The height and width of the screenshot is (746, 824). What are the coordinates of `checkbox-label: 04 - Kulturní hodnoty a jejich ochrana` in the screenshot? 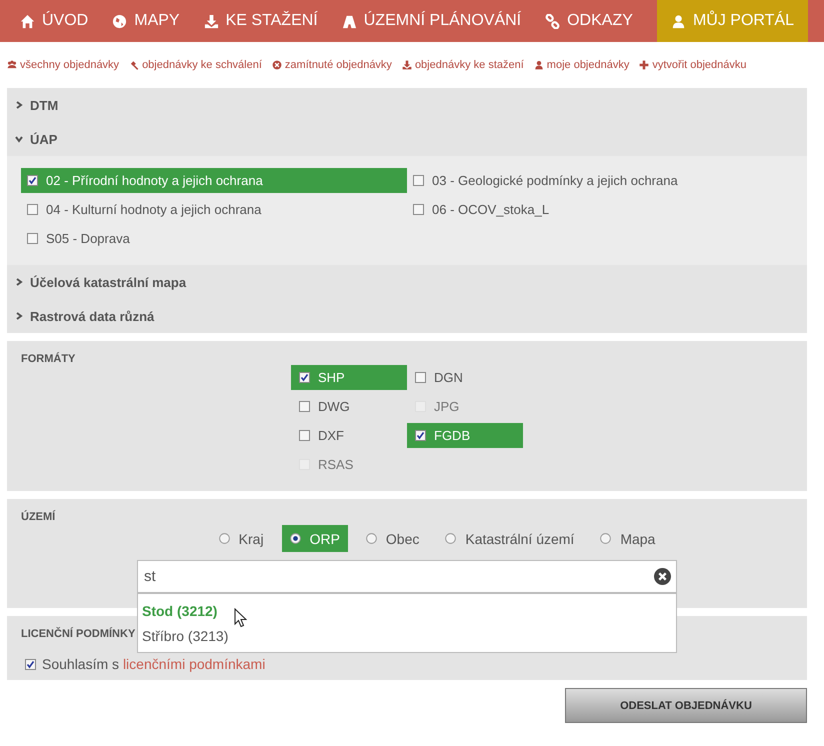 It's located at (154, 209).